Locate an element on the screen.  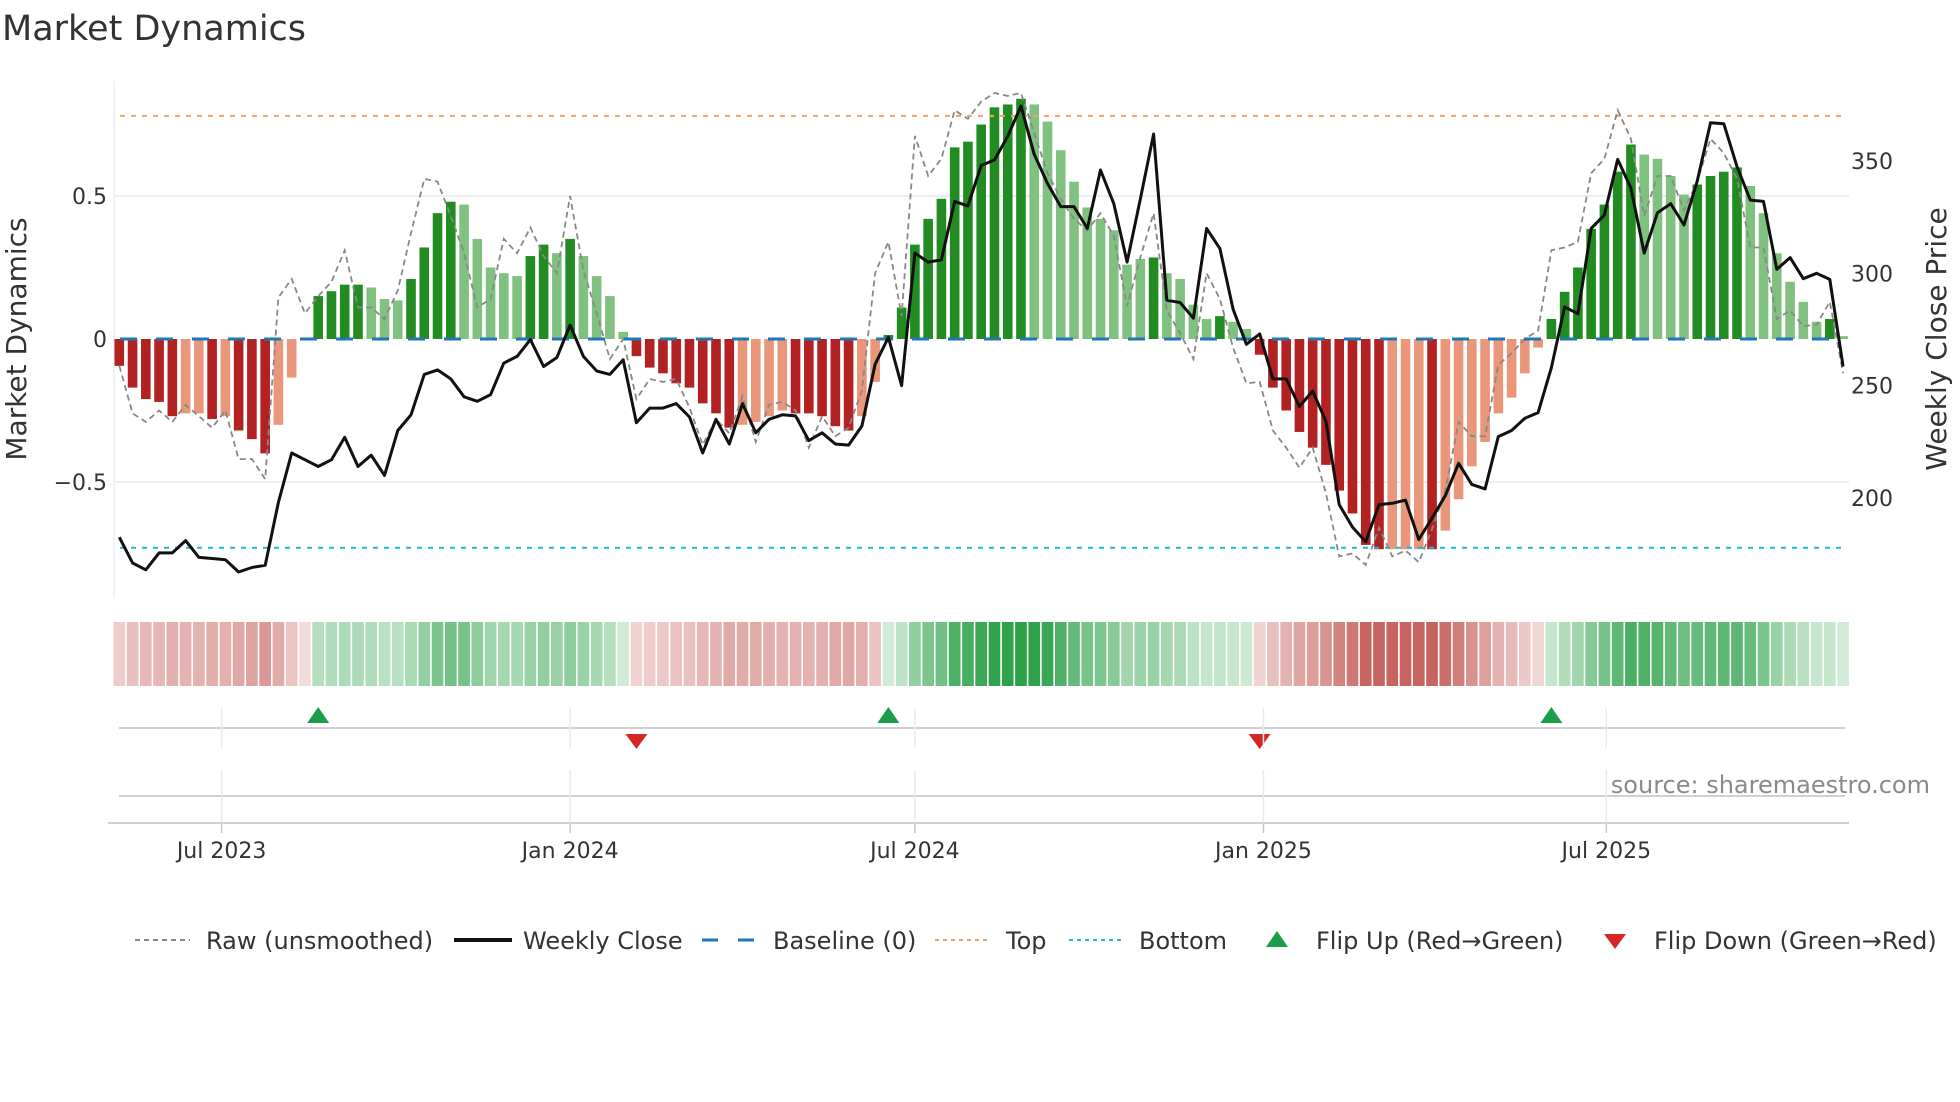
legend-item-raw: Raw (unsmoothed) is located at coordinates (284, 941).